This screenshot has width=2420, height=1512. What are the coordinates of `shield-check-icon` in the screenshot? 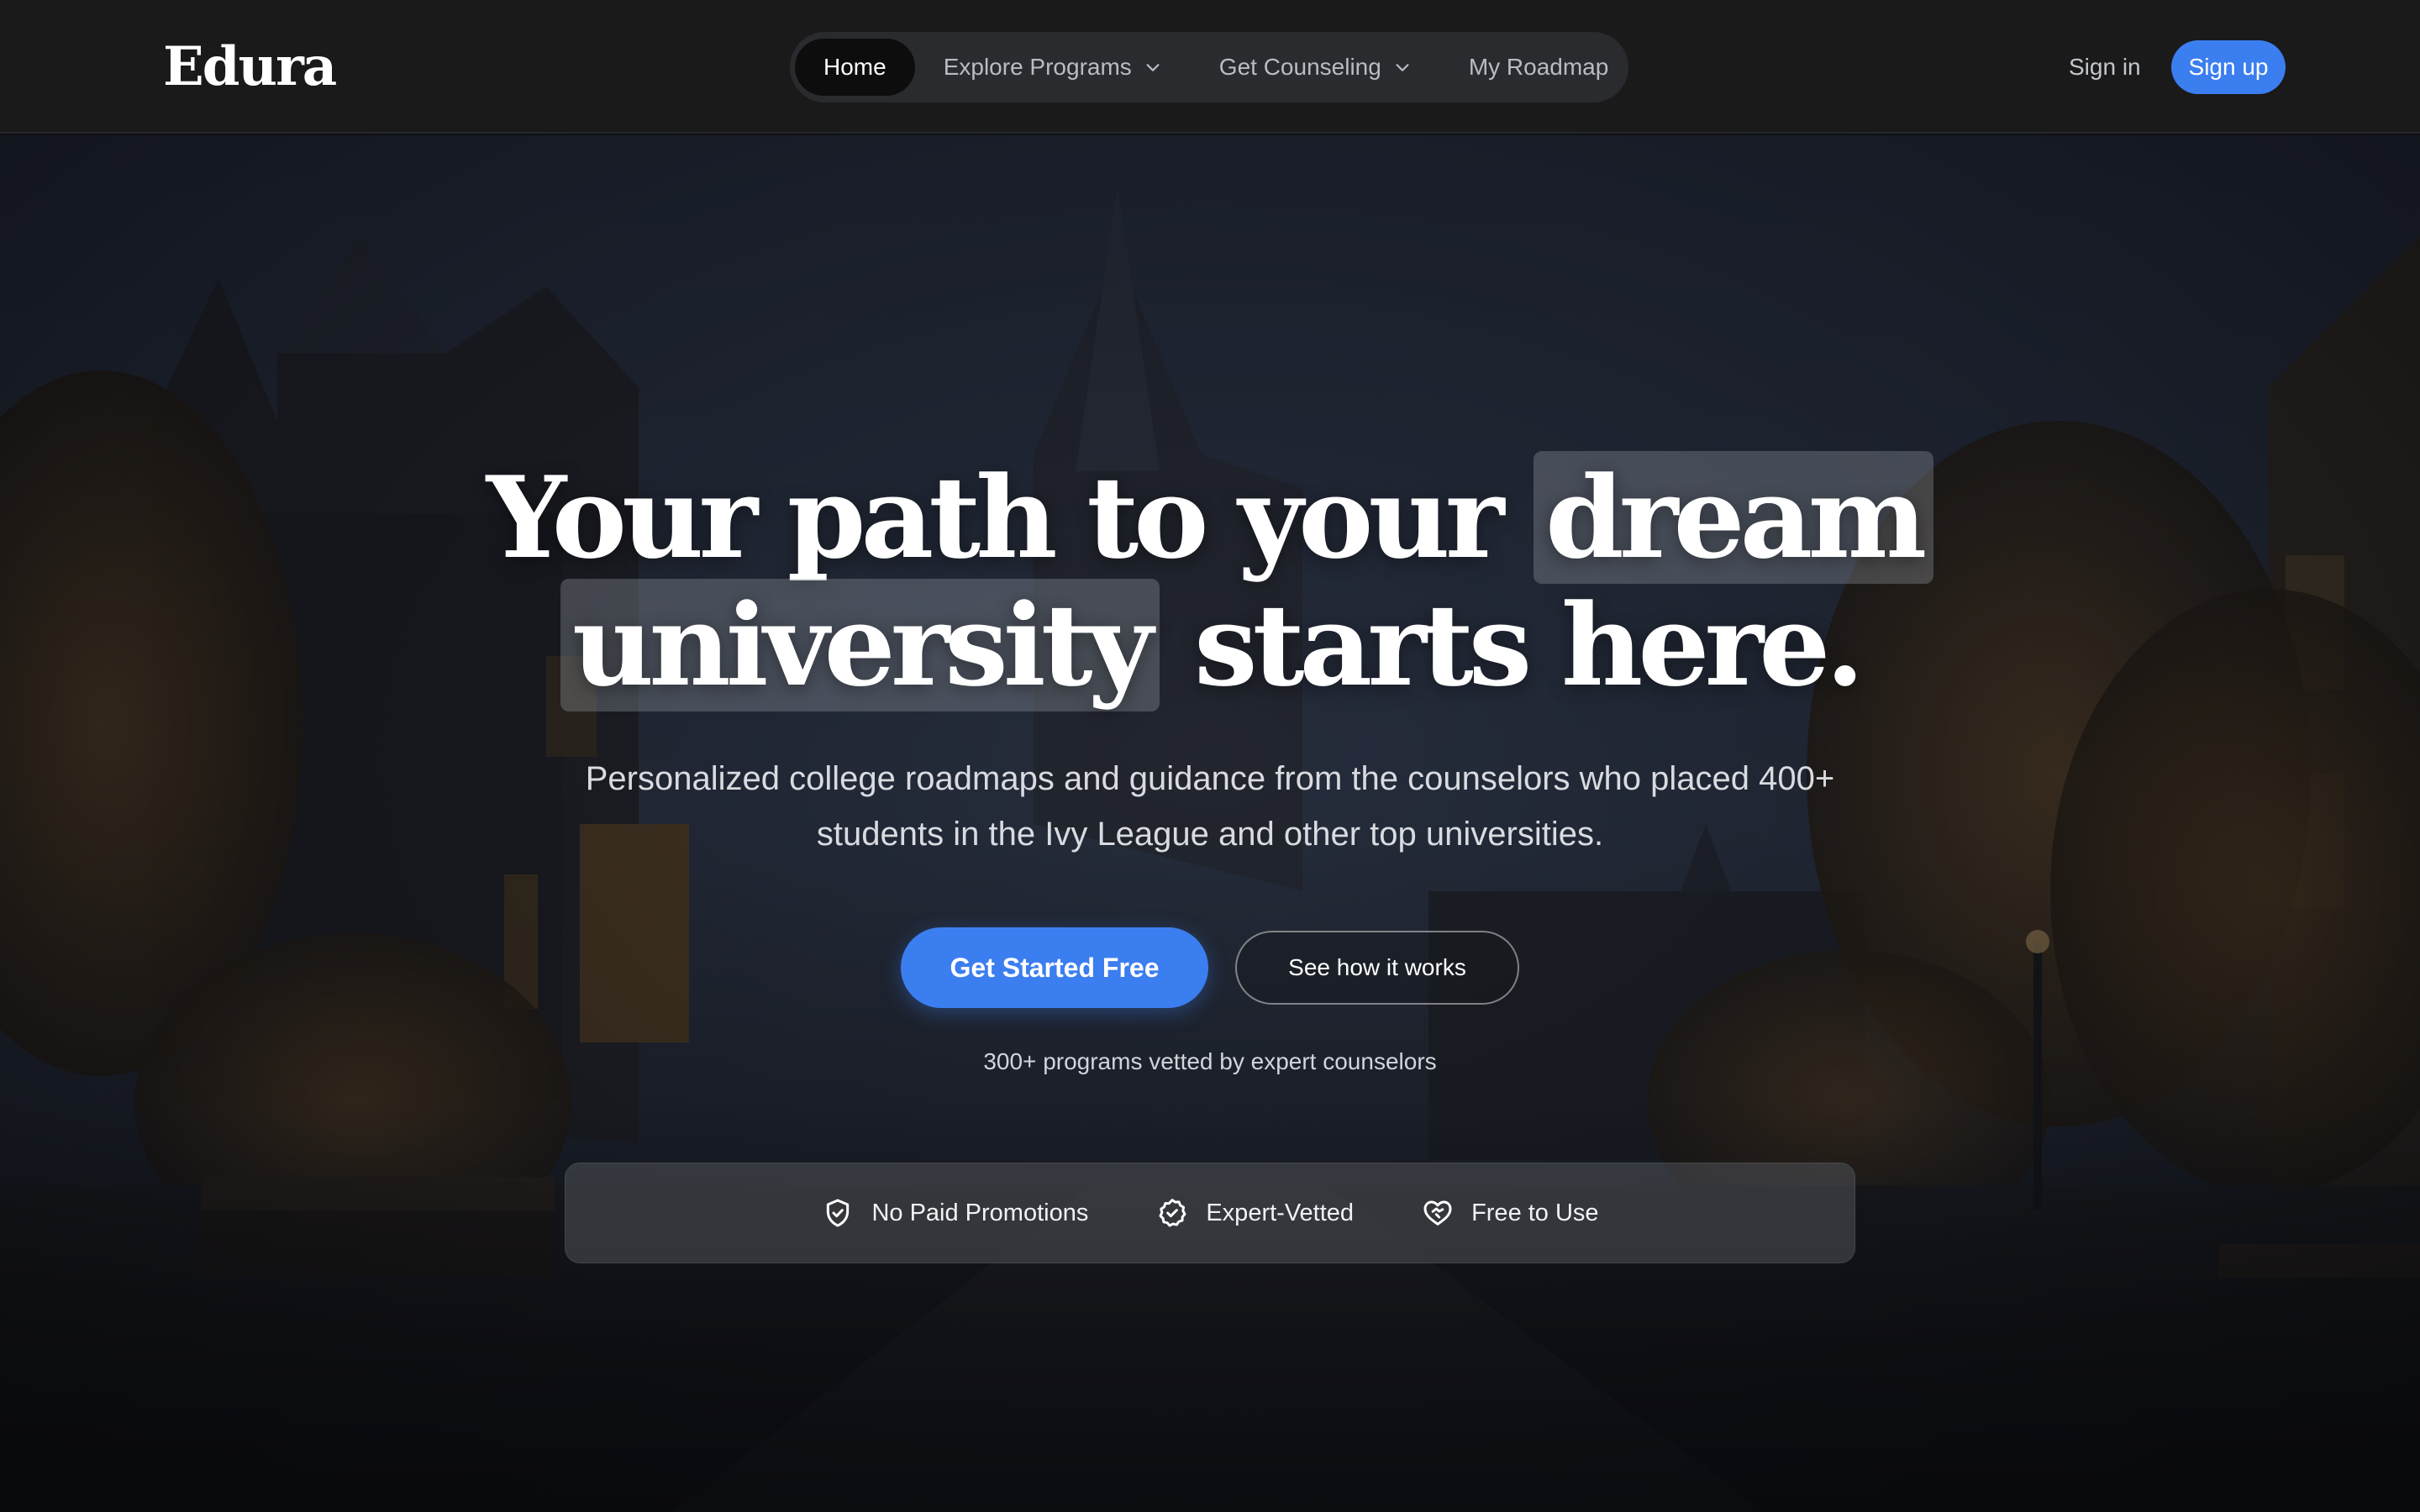 It's located at (839, 1213).